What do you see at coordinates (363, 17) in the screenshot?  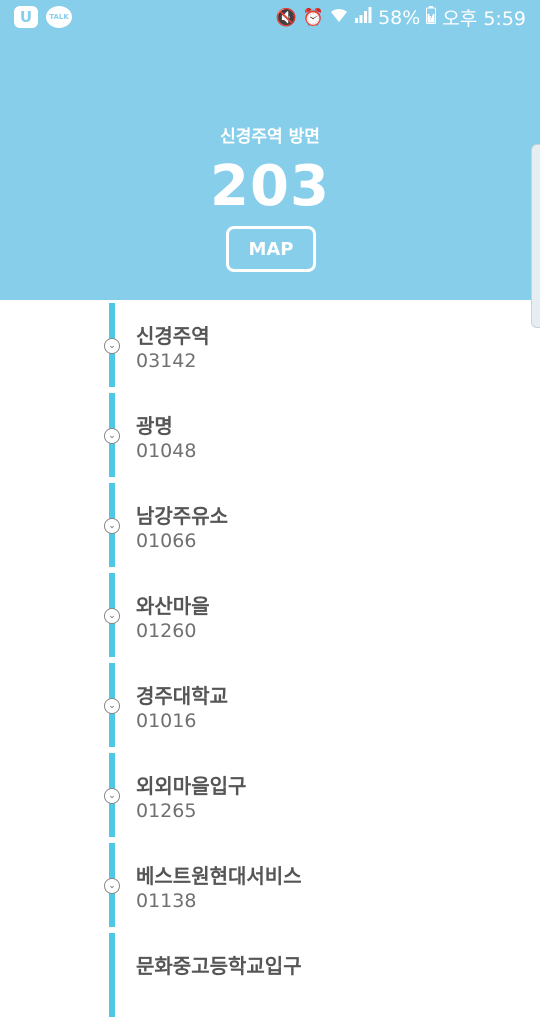 I see `signal-icon` at bounding box center [363, 17].